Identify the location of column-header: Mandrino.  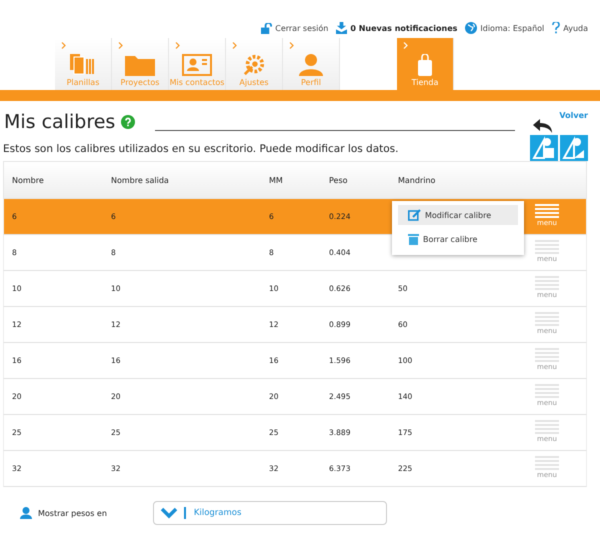
(417, 180).